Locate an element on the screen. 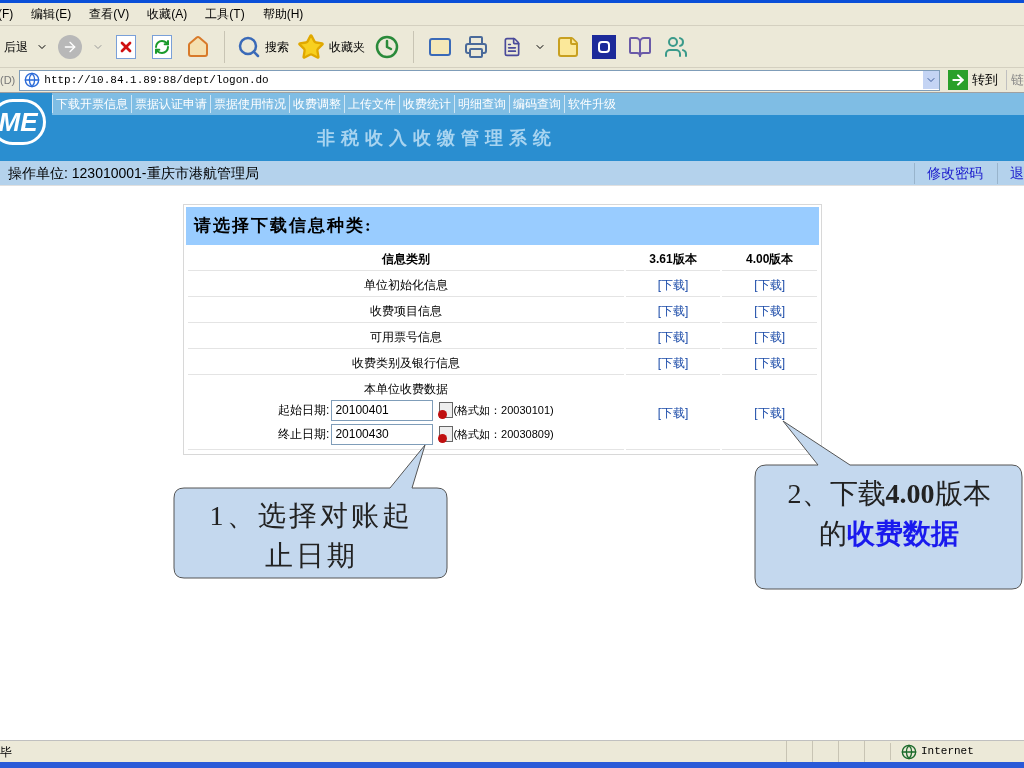 The width and height of the screenshot is (1024, 768). dropdown-icon is located at coordinates (931, 80).